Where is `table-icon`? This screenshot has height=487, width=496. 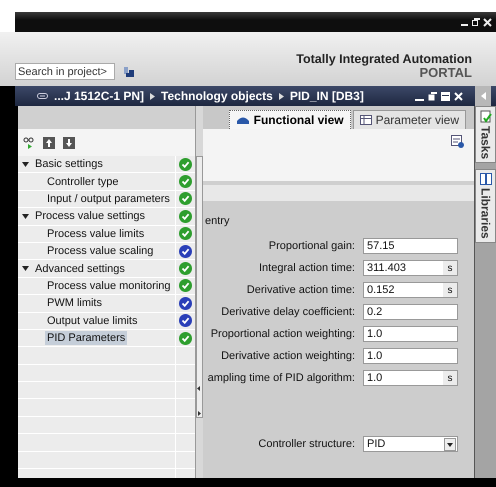
table-icon is located at coordinates (366, 120).